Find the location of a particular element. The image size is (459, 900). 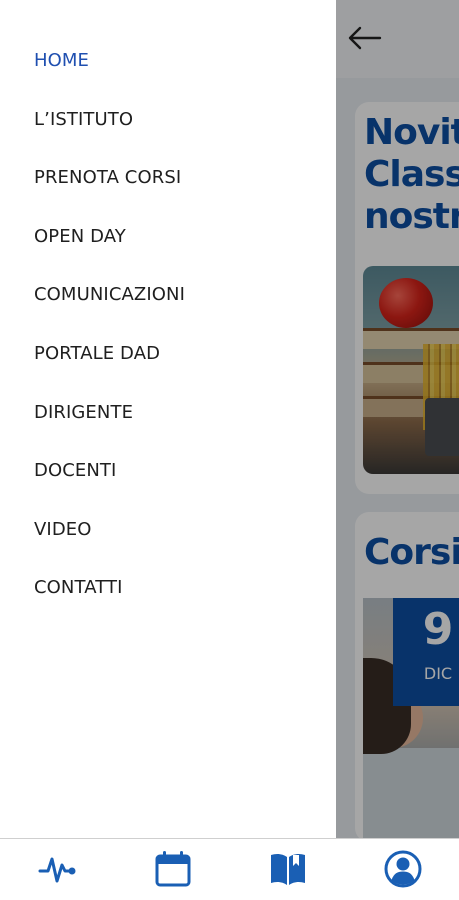

calendar-icon is located at coordinates (173, 869).